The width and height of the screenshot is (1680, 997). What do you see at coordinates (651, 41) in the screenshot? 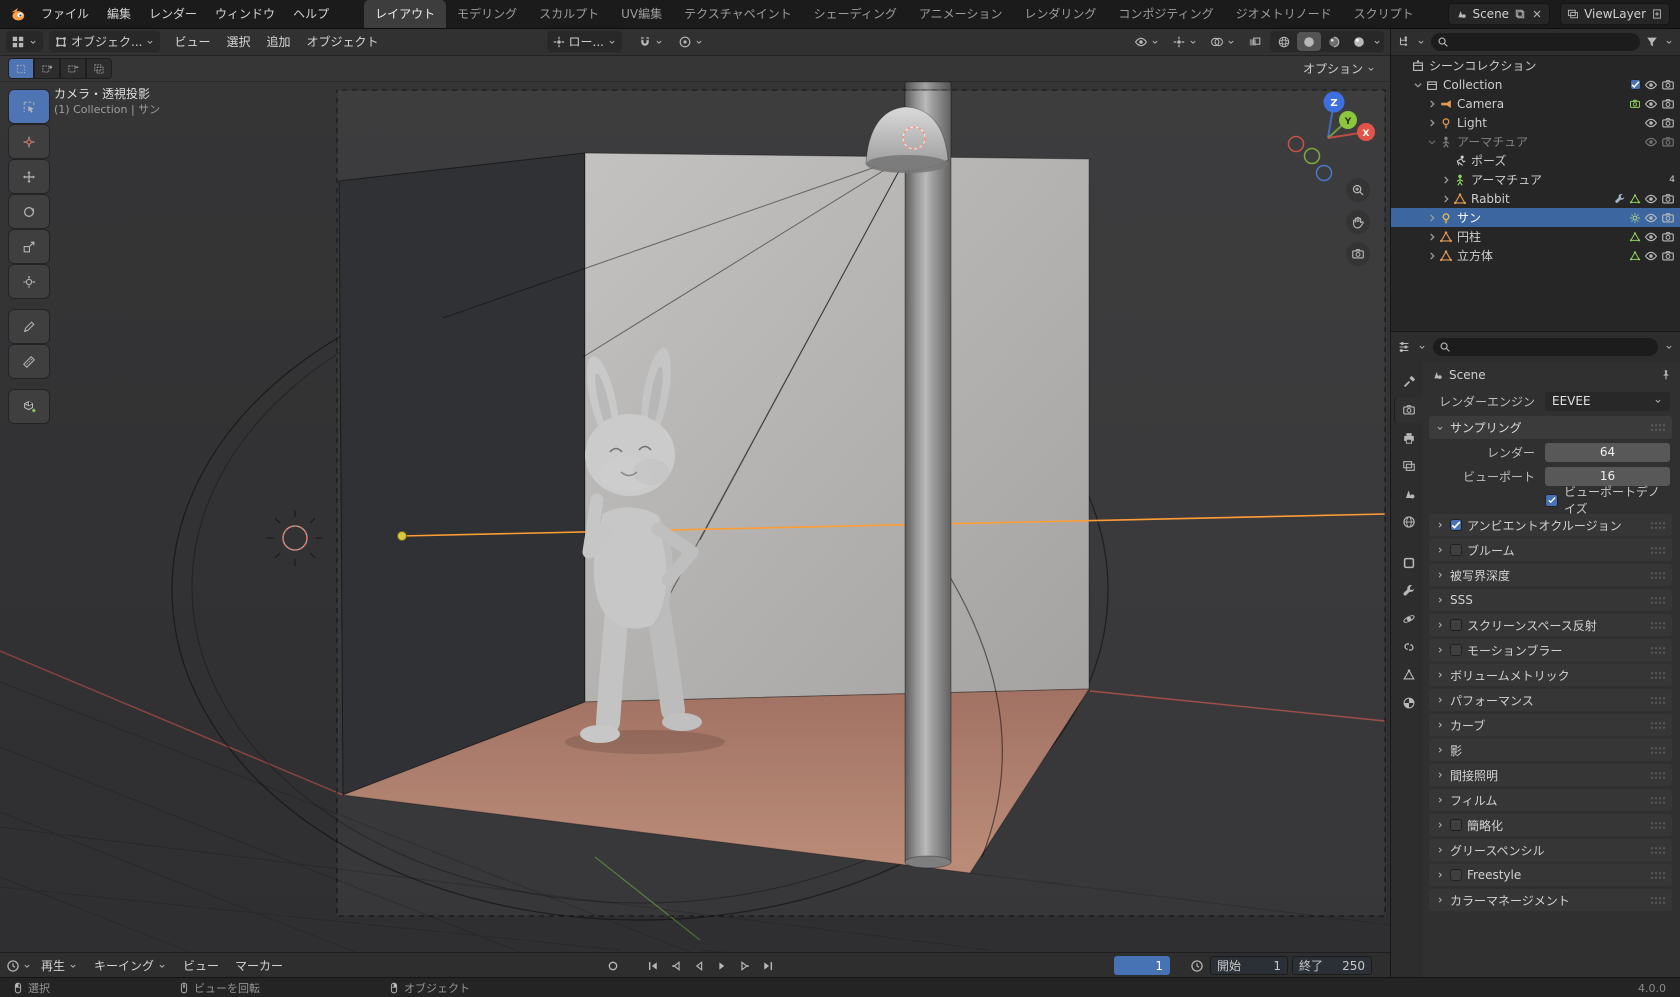
I see `snap-toggle` at bounding box center [651, 41].